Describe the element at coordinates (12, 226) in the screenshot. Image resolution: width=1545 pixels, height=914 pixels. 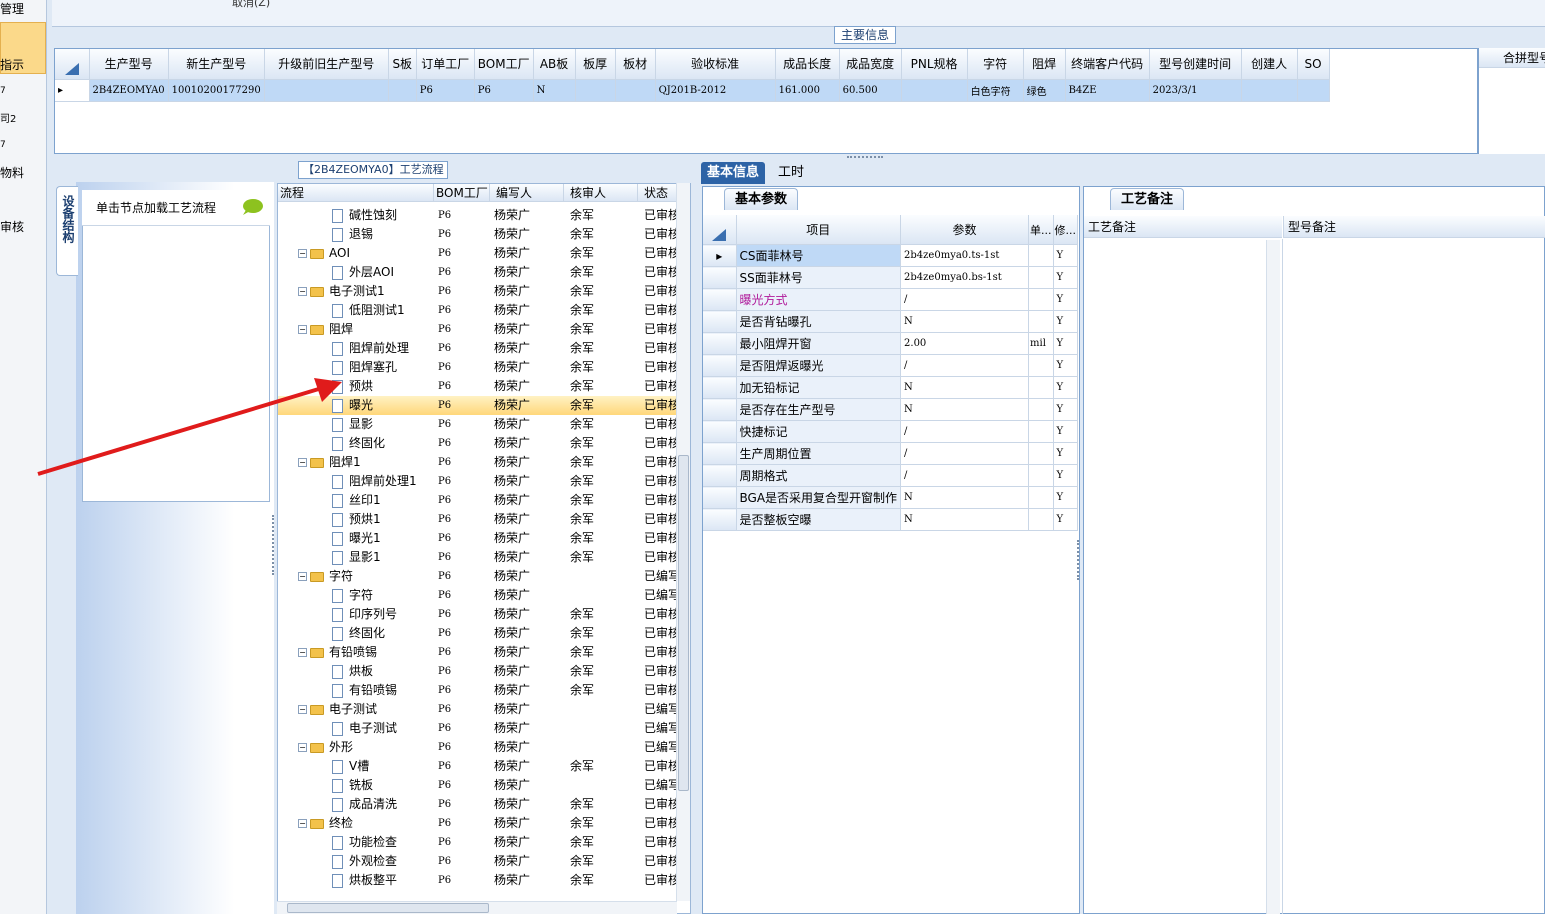
I see `nav-item-review: 审核` at that location.